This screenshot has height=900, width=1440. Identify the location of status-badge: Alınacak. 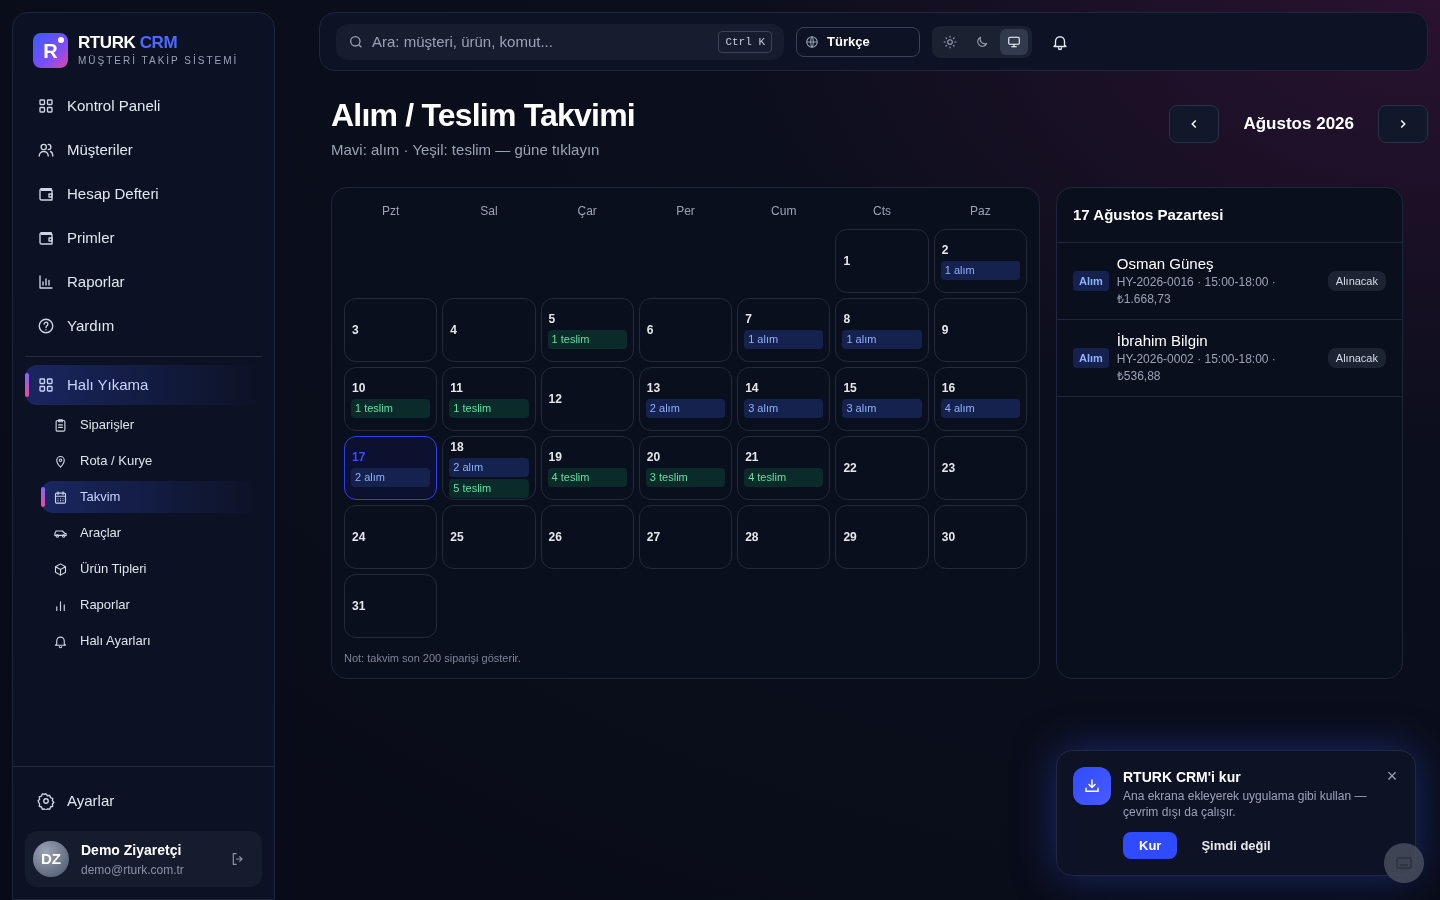
(1356, 358).